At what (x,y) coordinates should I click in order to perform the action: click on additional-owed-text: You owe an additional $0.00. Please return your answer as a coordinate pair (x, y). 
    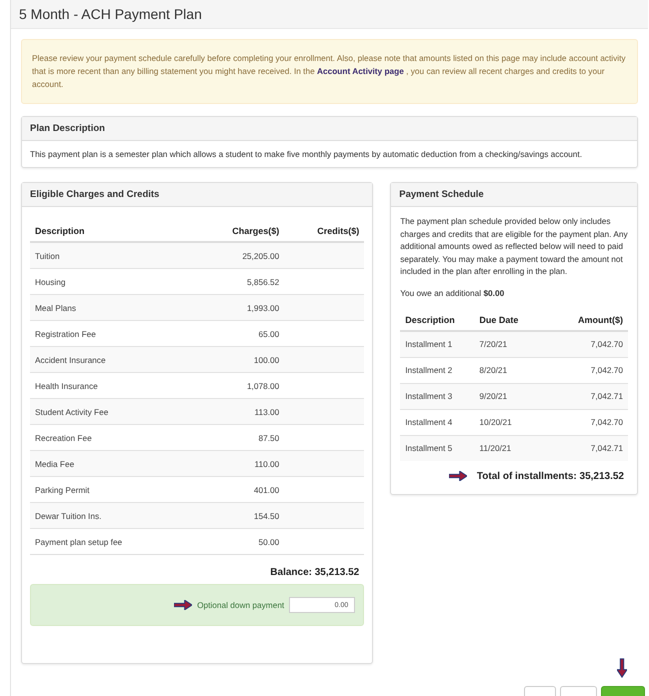
    Looking at the image, I should click on (453, 293).